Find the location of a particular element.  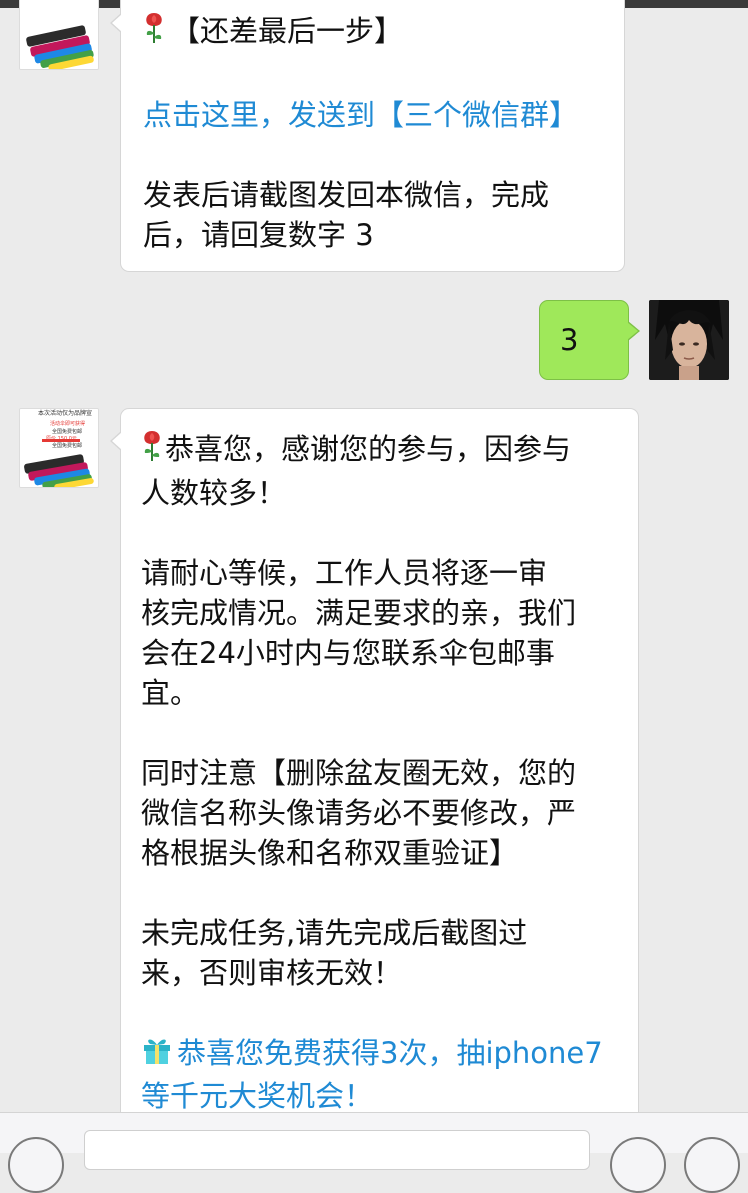

incomplete-line2: 来，否则审核无效！ is located at coordinates (272, 973).